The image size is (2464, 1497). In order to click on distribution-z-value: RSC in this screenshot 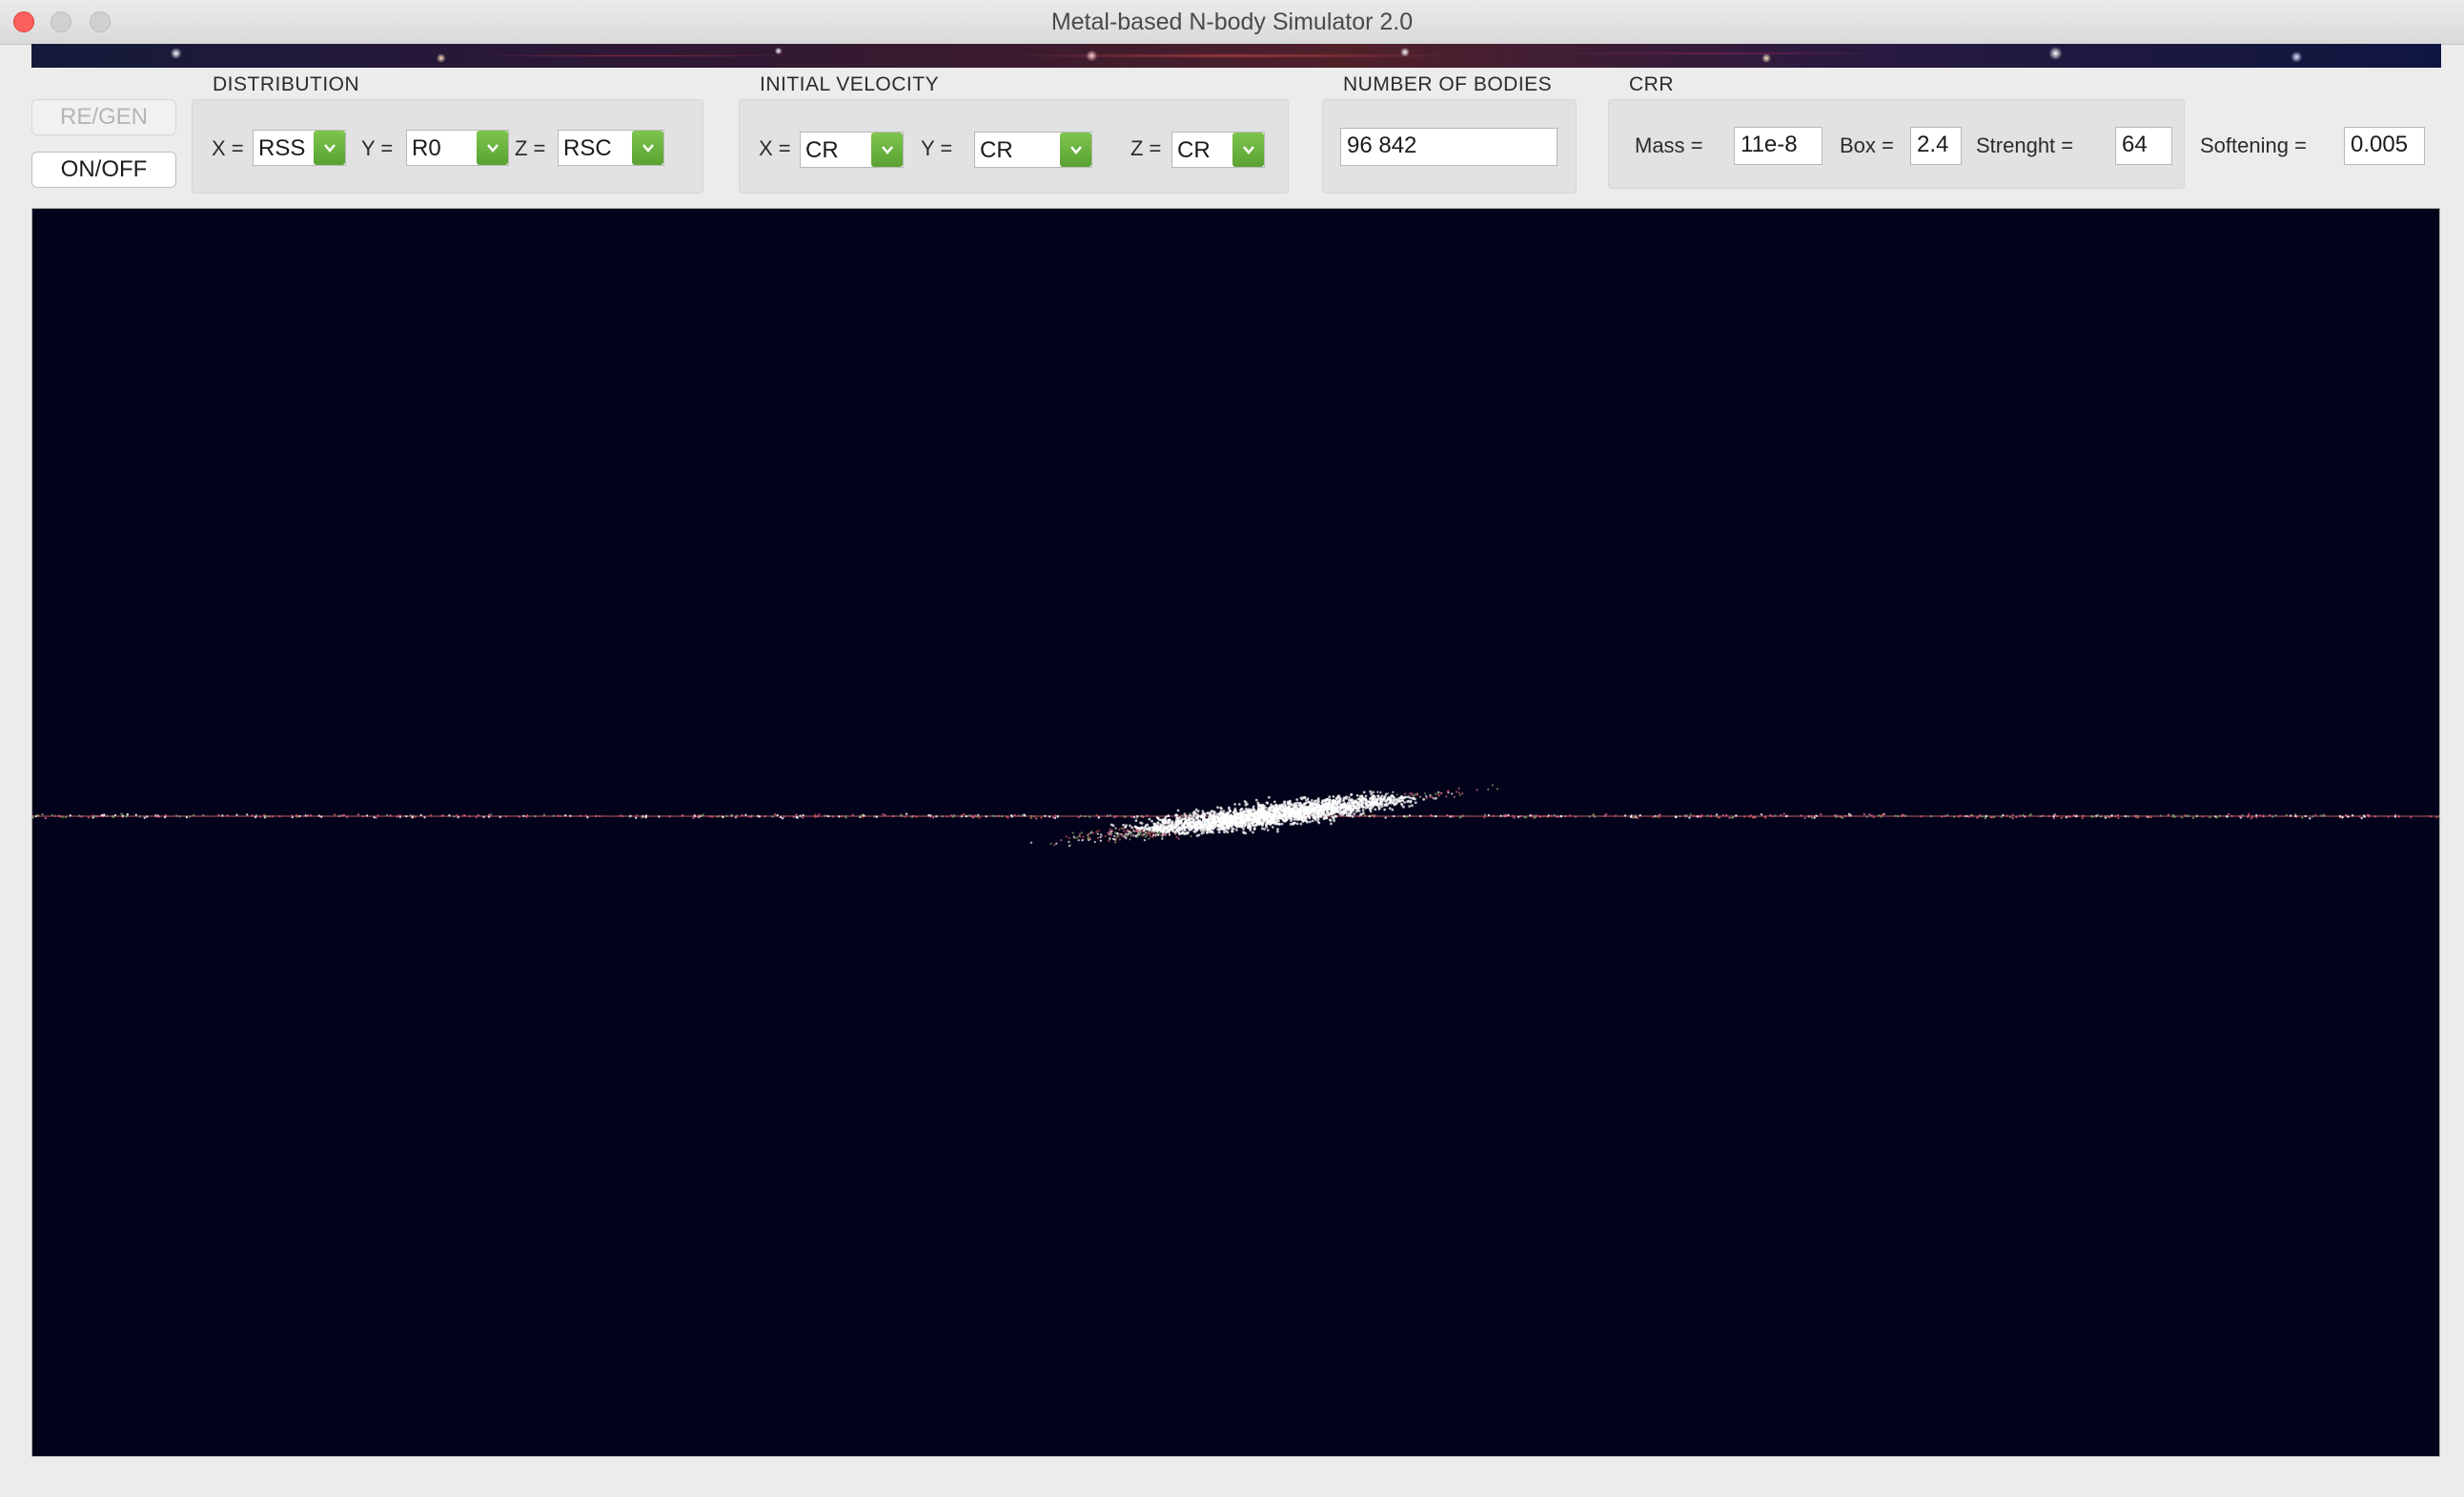, I will do `click(587, 148)`.